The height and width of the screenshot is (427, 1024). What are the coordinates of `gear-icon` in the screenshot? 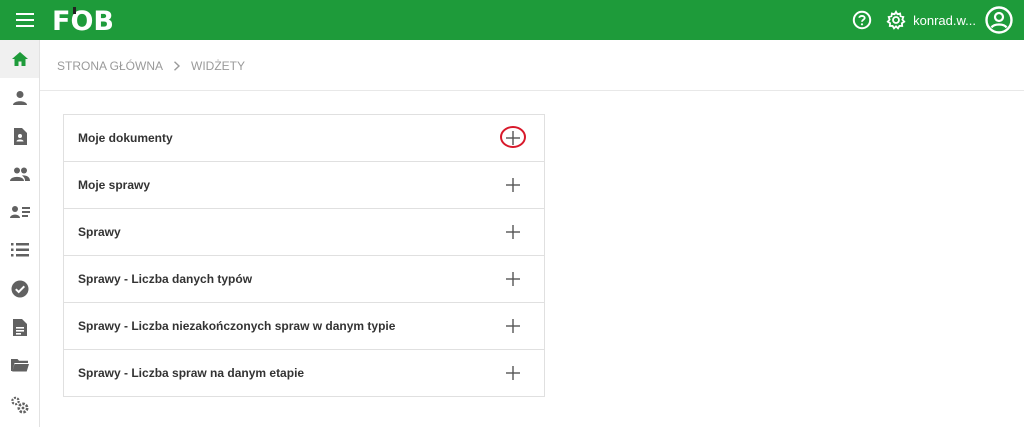 It's located at (896, 20).